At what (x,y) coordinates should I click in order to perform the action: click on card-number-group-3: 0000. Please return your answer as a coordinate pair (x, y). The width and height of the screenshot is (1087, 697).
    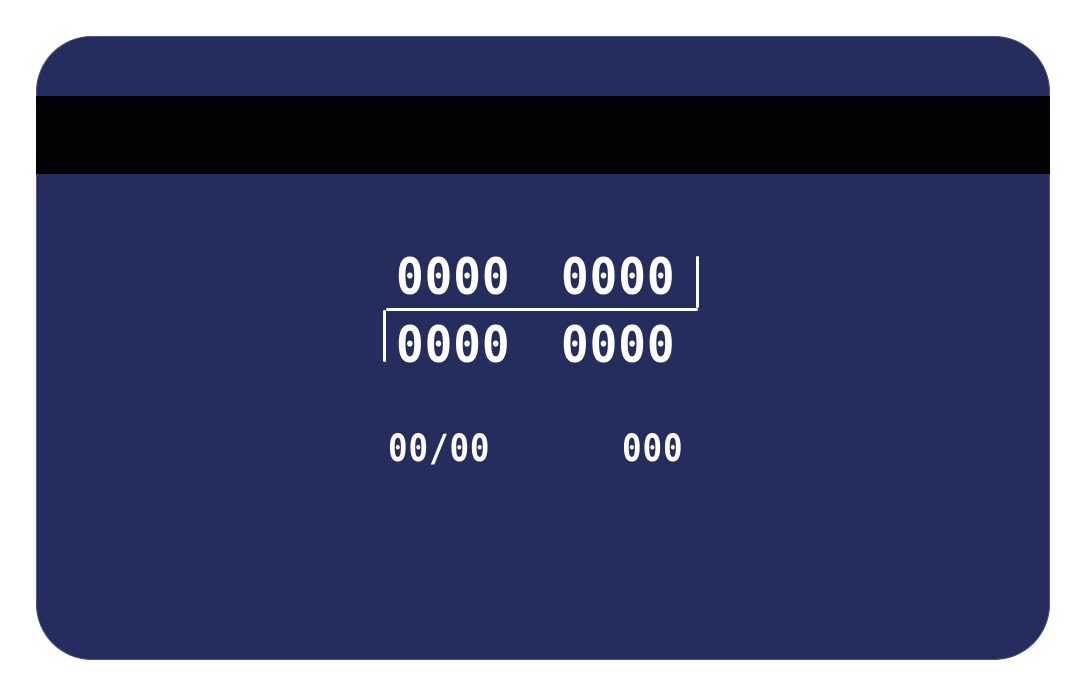
    Looking at the image, I should click on (453, 345).